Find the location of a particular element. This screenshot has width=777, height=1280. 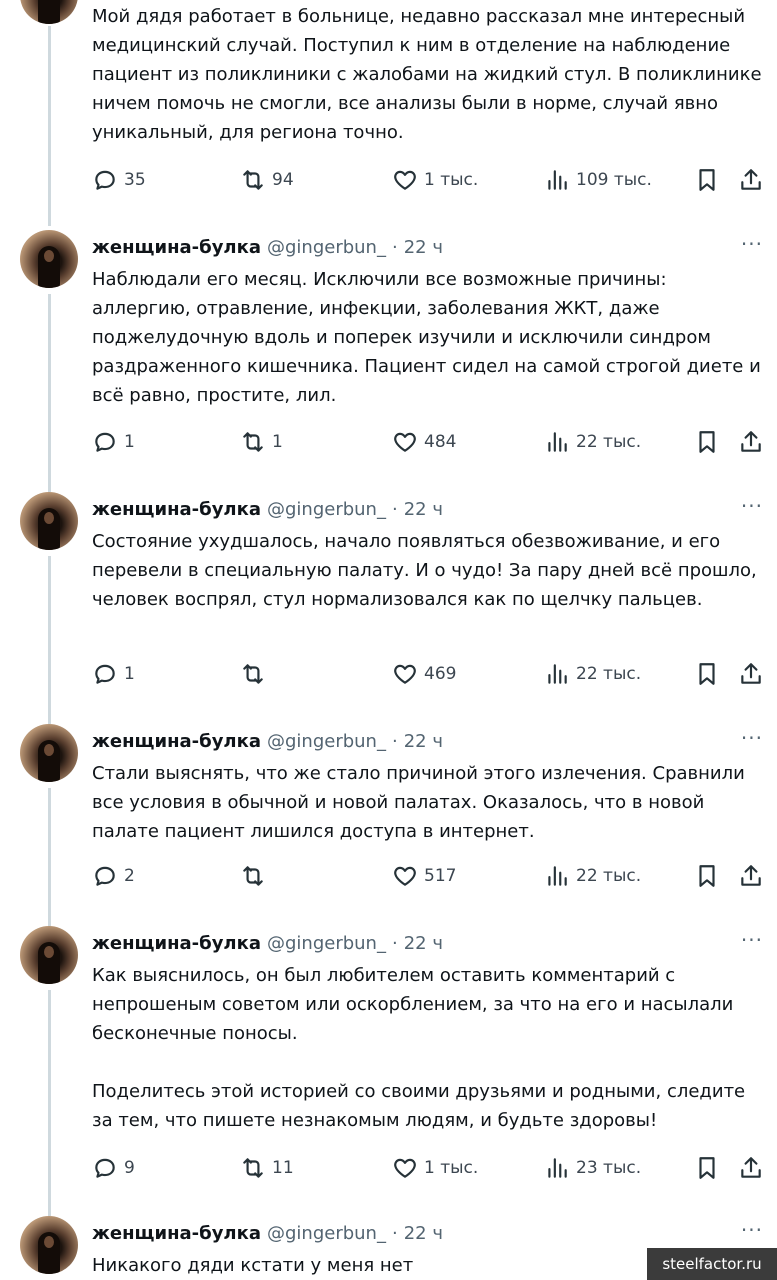

retweet-button: 1 is located at coordinates (261, 442).